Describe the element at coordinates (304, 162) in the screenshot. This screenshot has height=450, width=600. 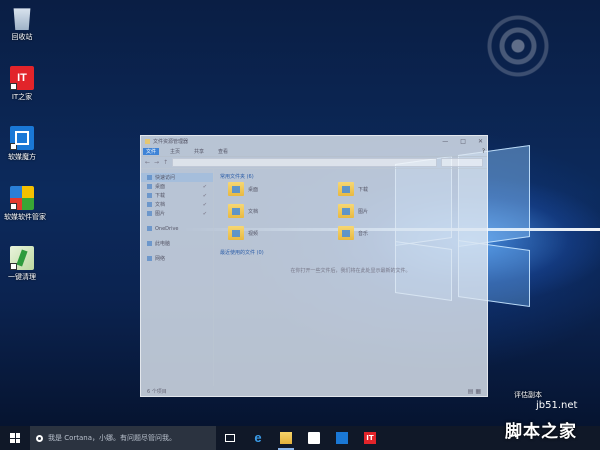
I see `address-bar` at that location.